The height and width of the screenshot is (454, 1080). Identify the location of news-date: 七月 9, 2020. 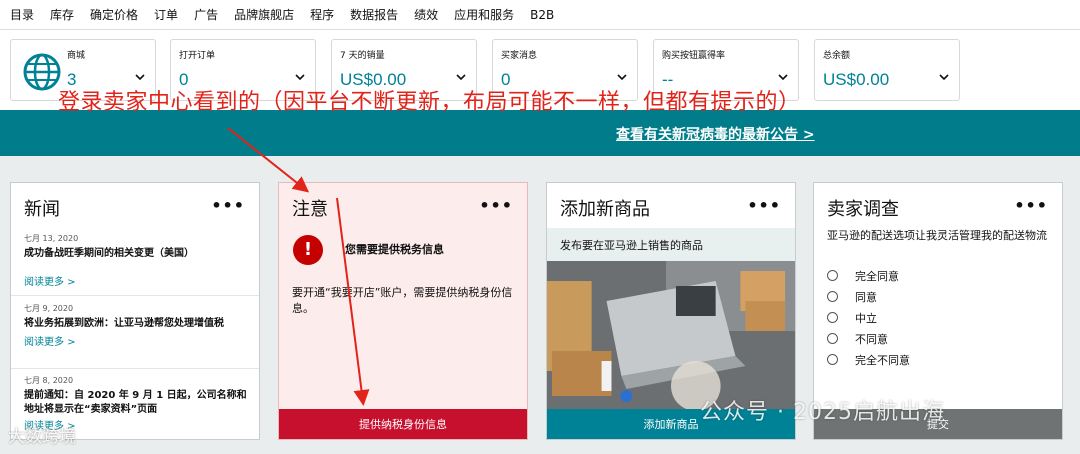
(49, 308).